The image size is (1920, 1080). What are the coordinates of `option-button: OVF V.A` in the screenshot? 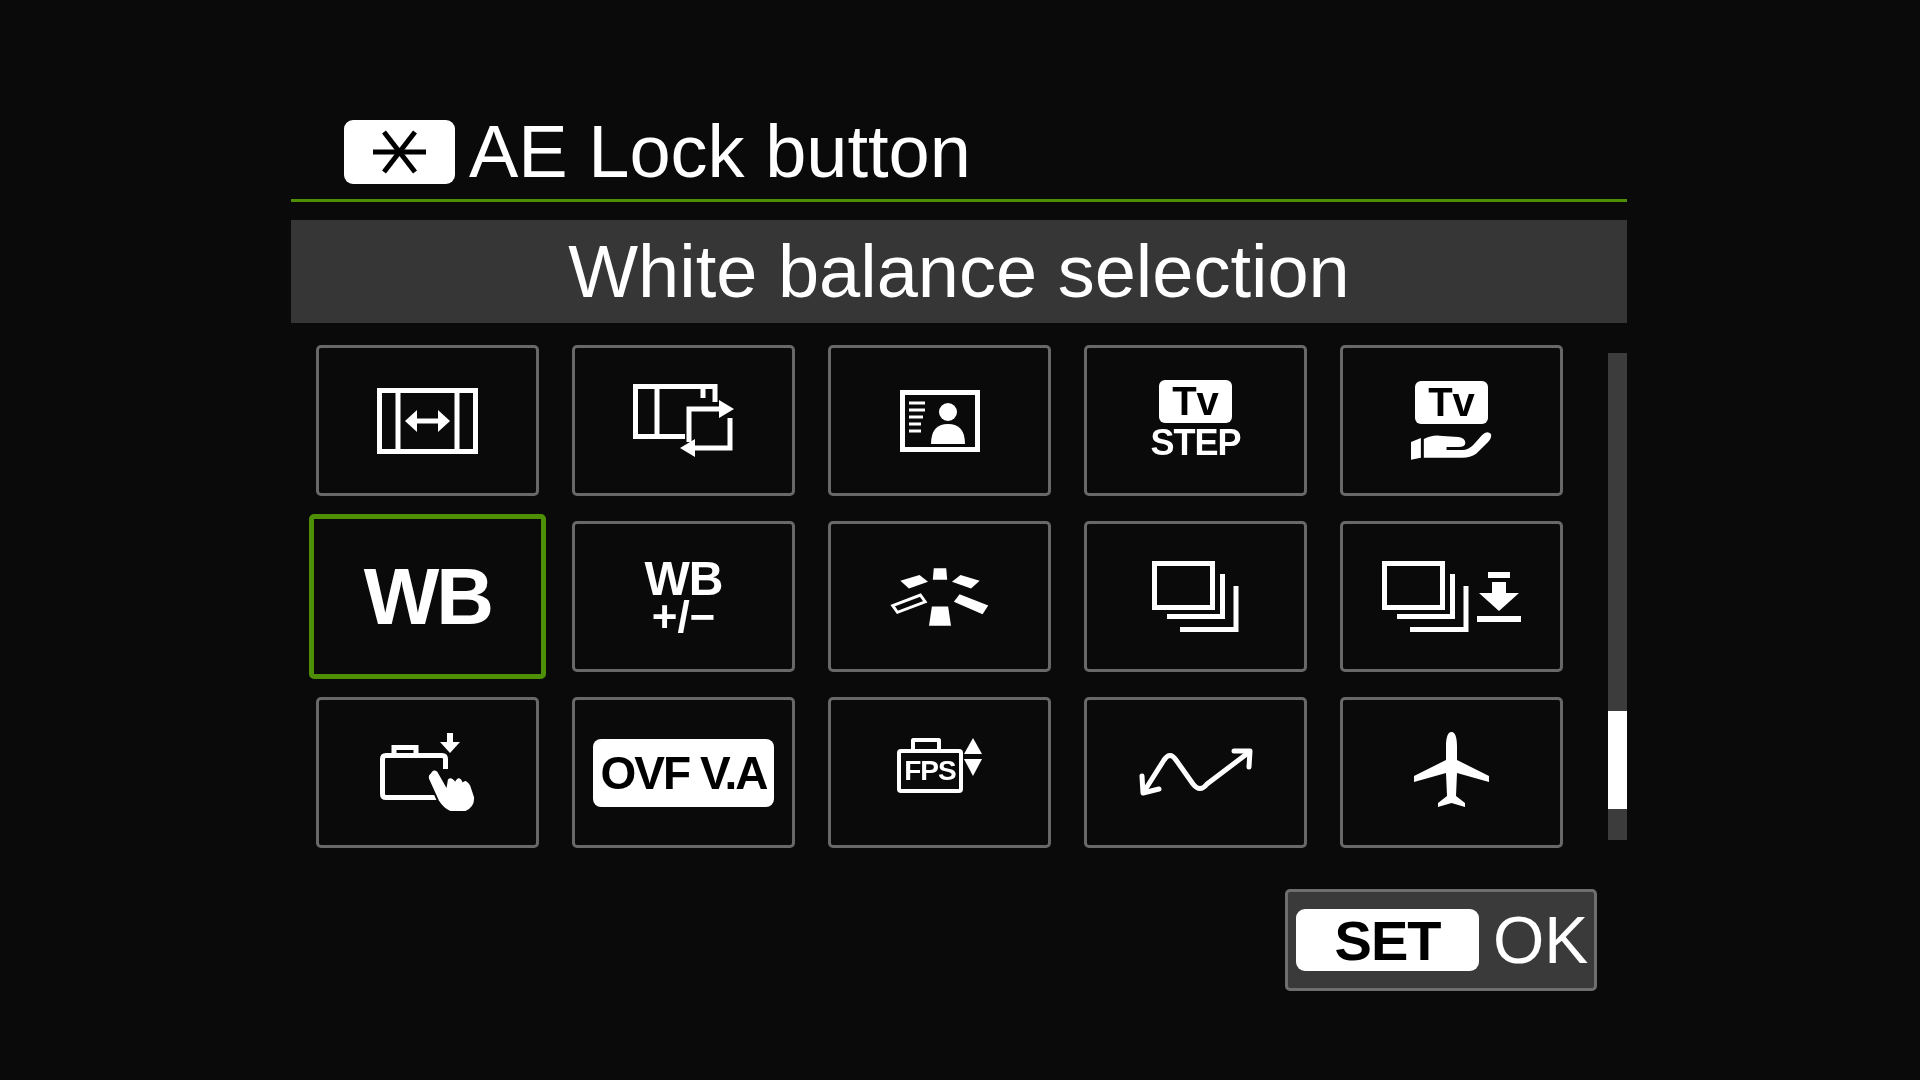 It's located at (683, 772).